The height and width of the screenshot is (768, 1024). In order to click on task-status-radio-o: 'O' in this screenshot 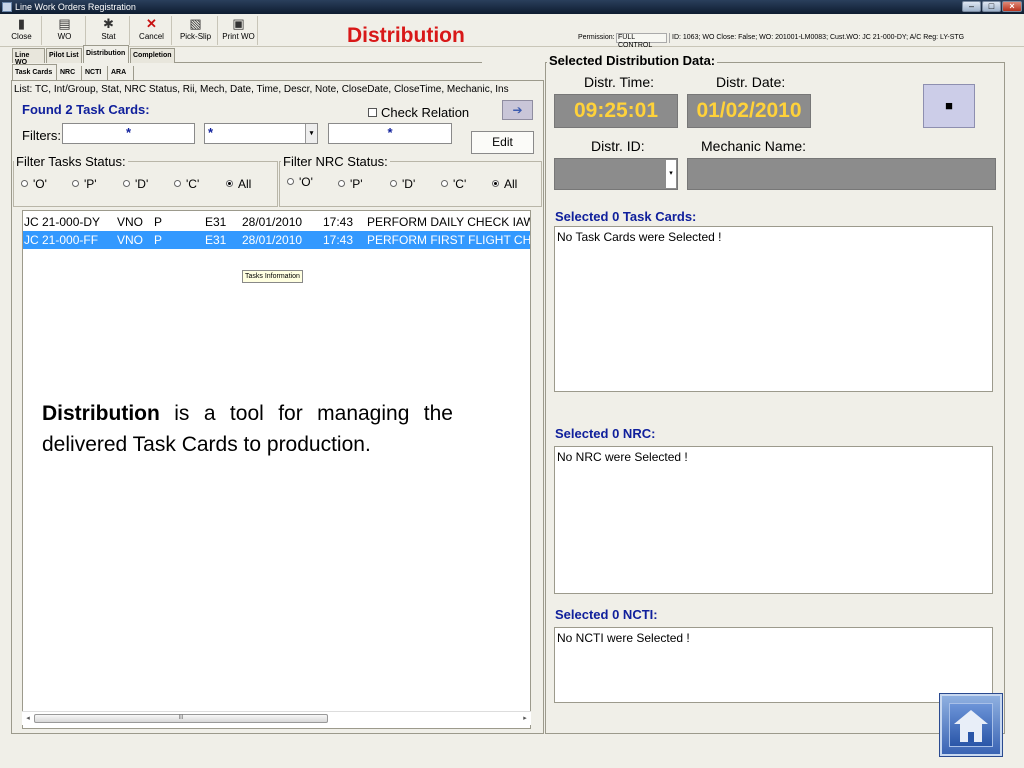, I will do `click(34, 184)`.